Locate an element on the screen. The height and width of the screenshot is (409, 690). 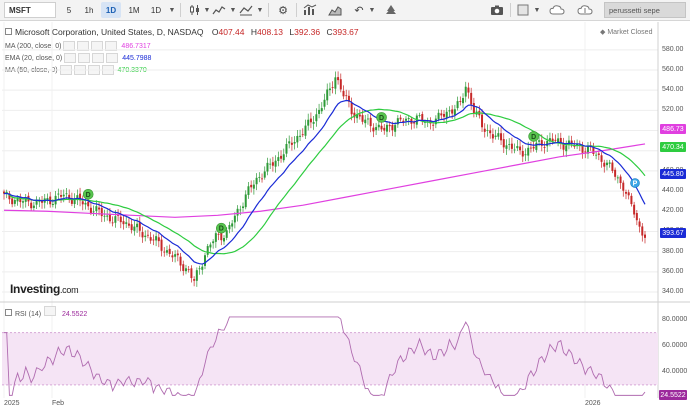
price-tick-label: 420.00 is located at coordinates (673, 211).